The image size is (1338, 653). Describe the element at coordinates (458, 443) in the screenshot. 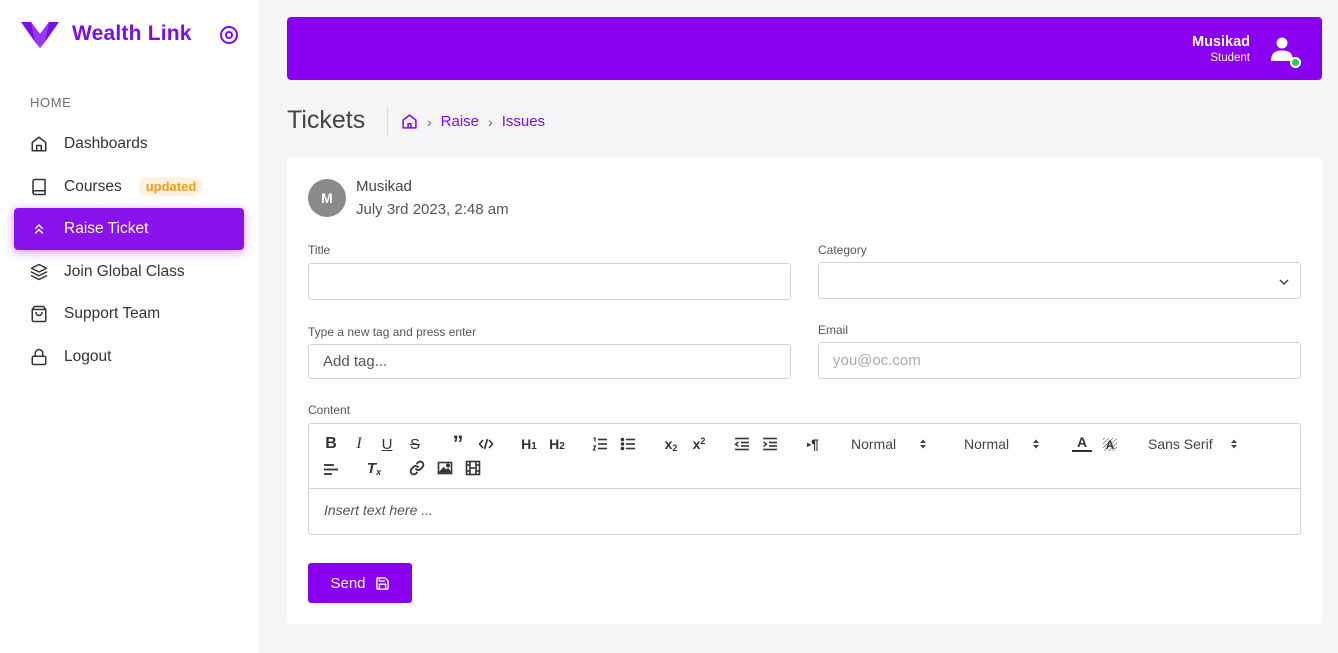

I see `blockquote-icon: ”` at that location.